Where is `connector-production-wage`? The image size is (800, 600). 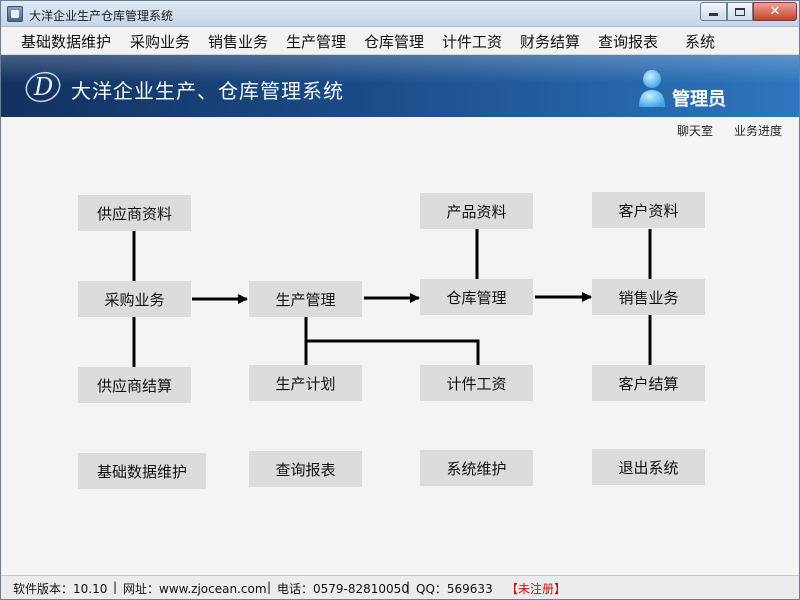 connector-production-wage is located at coordinates (393, 352).